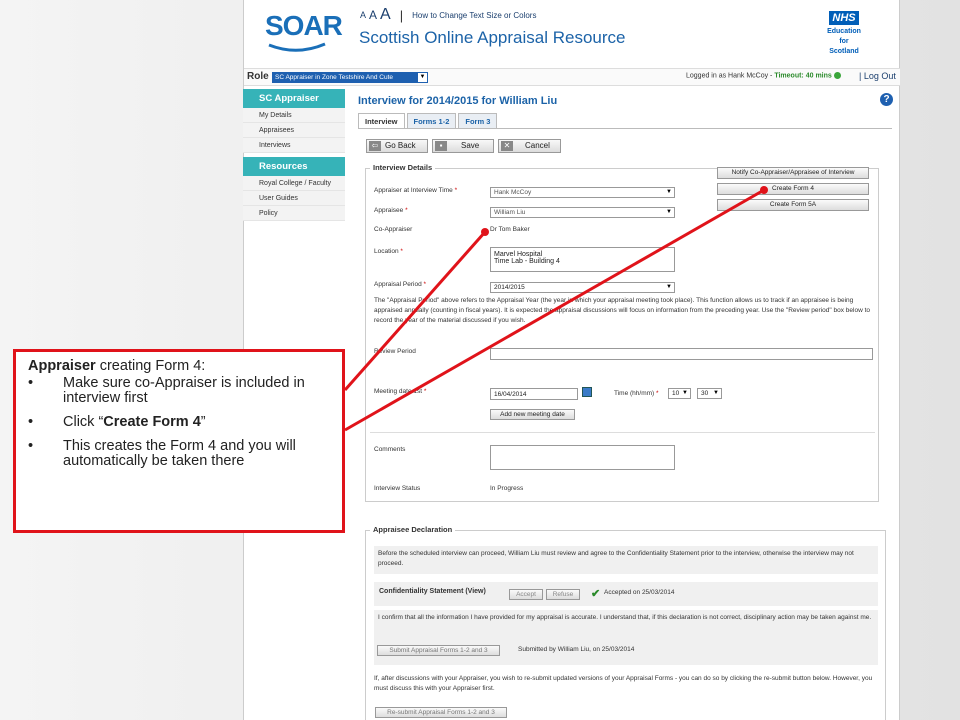 The width and height of the screenshot is (960, 720). I want to click on callout-bullet-2: Click “Create Form 4”, so click(180, 423).